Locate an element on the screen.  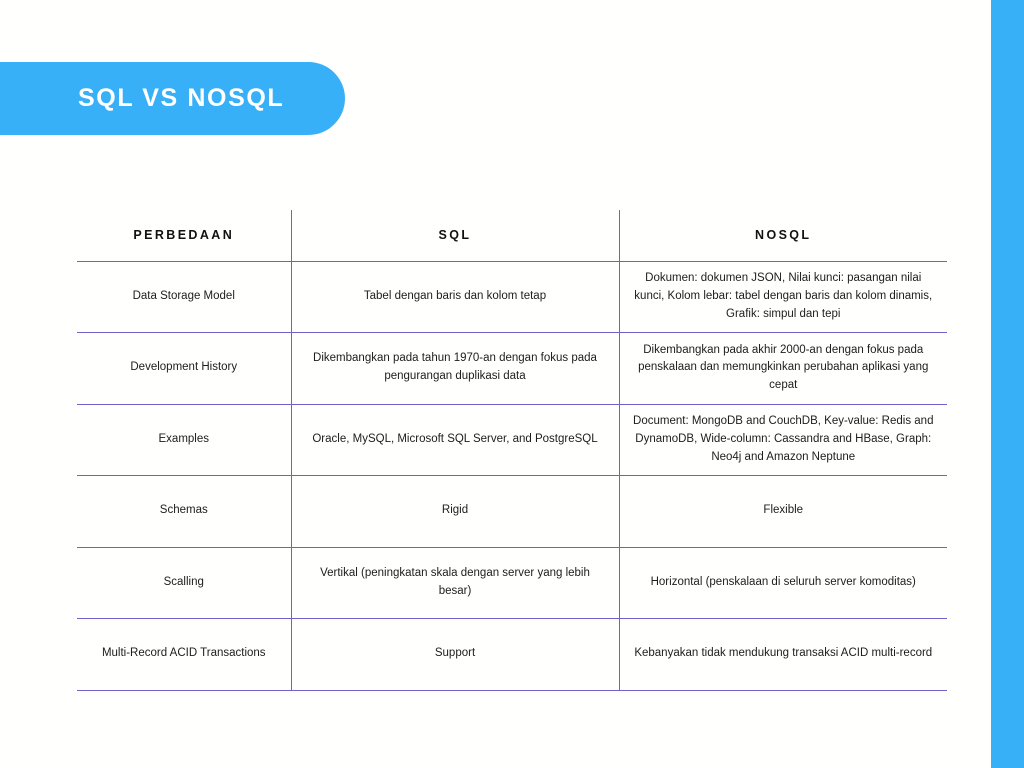
page-title: SQL VS NOSQL is located at coordinates (181, 98).